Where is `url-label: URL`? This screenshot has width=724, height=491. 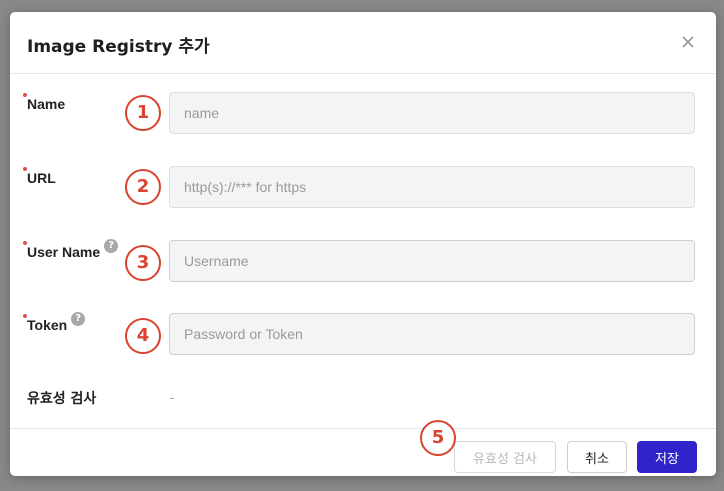 url-label: URL is located at coordinates (39, 176).